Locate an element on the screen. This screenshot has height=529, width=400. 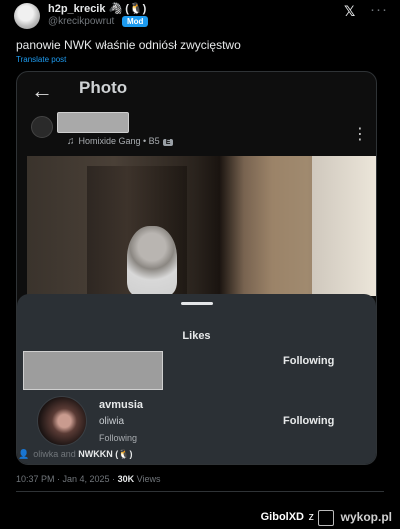
liked-by-row: 👤 oliwka and NWKKN (🐧) is located at coordinates (75, 454).